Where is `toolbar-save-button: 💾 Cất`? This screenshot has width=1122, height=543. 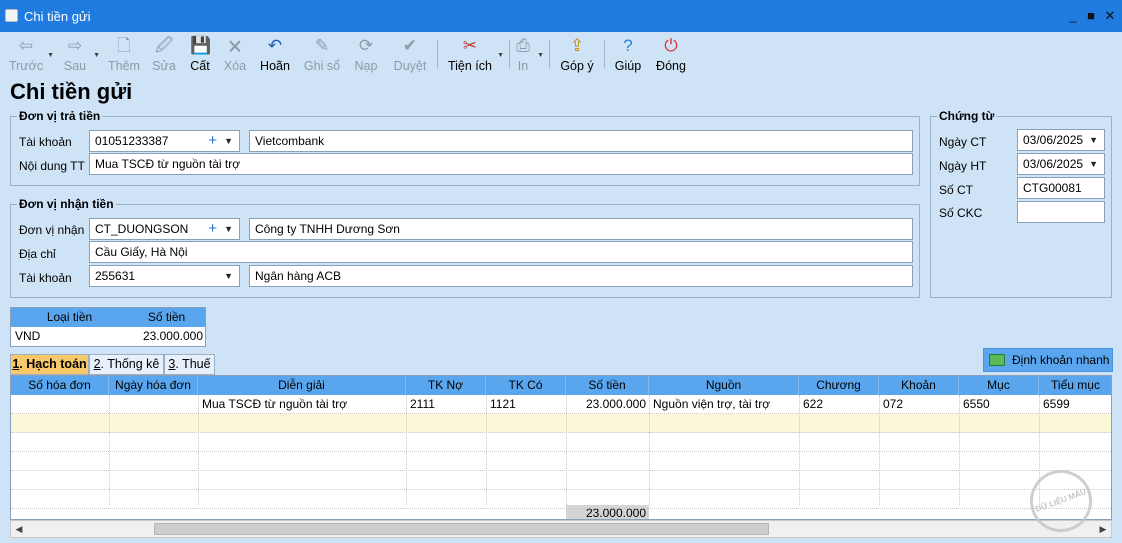
toolbar-save-button: 💾 Cất is located at coordinates (200, 54).